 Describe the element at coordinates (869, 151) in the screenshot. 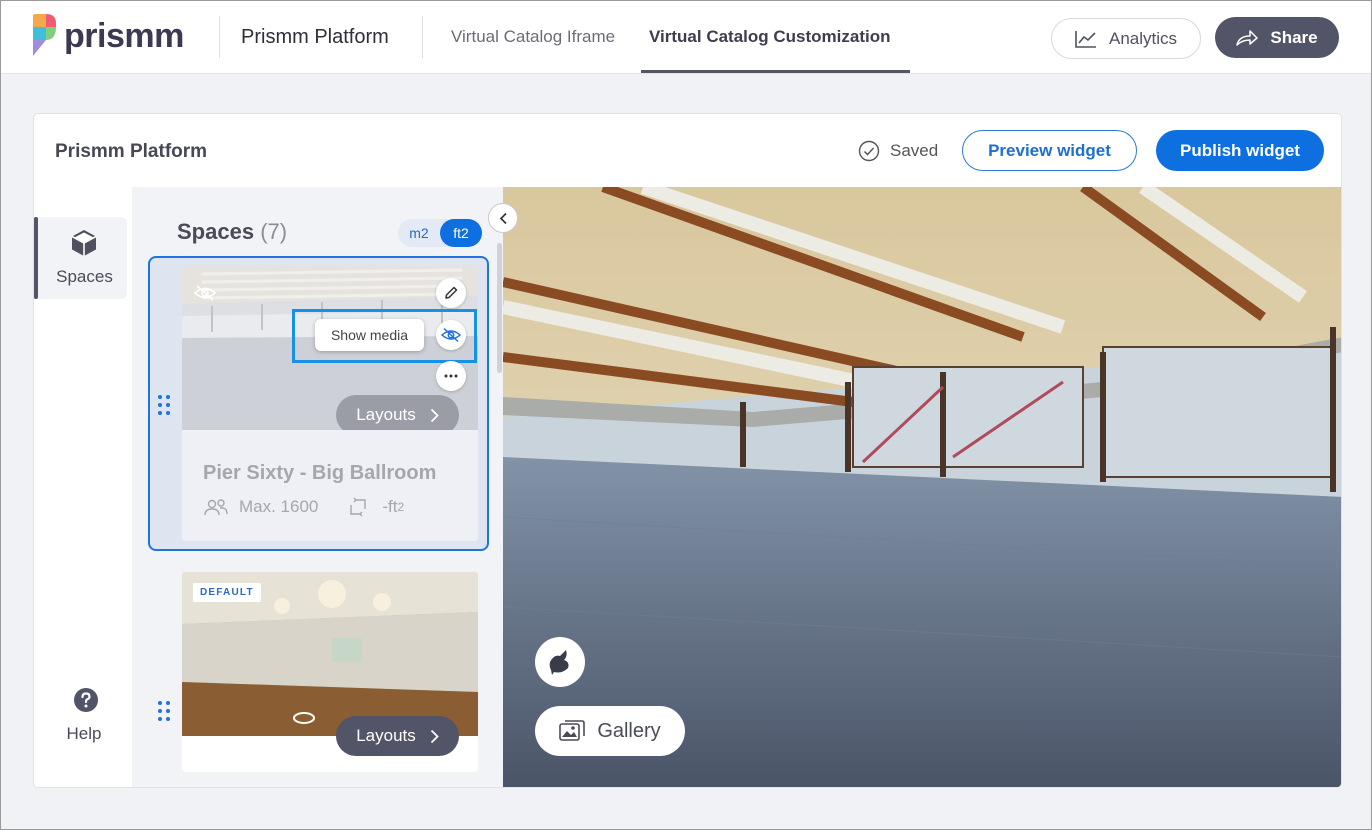

I see `check-circle-icon` at that location.